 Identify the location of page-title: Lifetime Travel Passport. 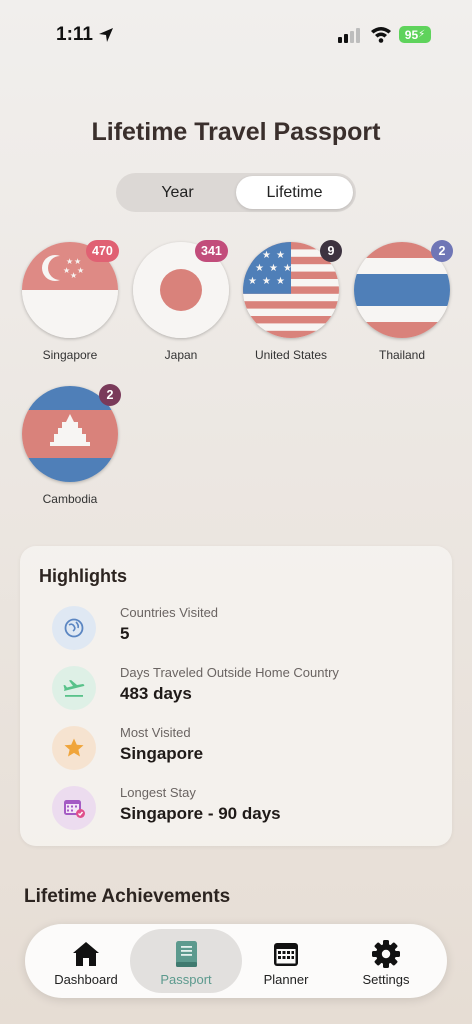
(236, 132).